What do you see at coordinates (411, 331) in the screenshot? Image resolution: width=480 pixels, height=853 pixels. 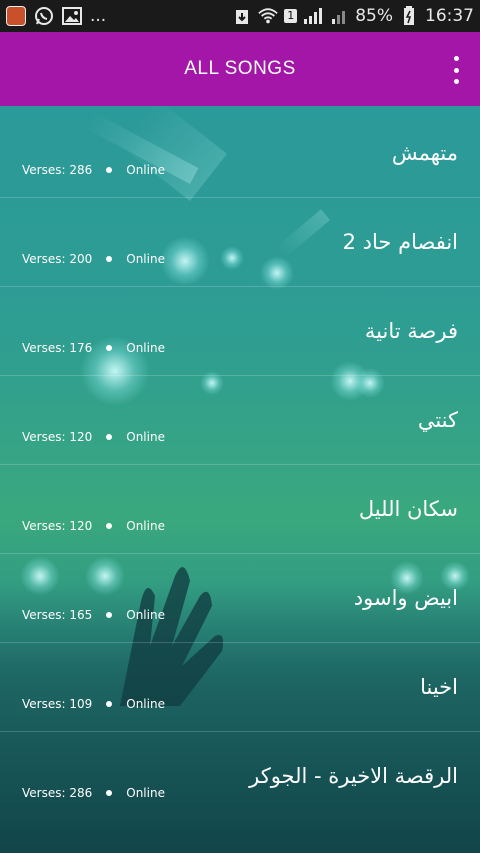 I see `song-title: فرصة تانية` at bounding box center [411, 331].